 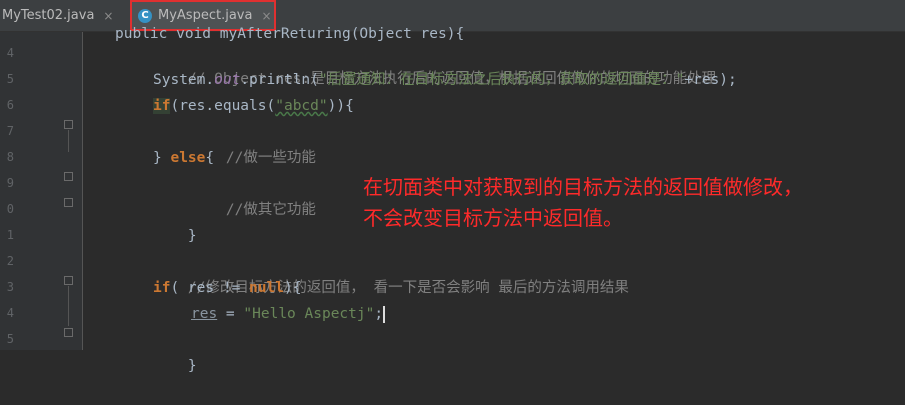 I want to click on line-number: 1, so click(x=10, y=235).